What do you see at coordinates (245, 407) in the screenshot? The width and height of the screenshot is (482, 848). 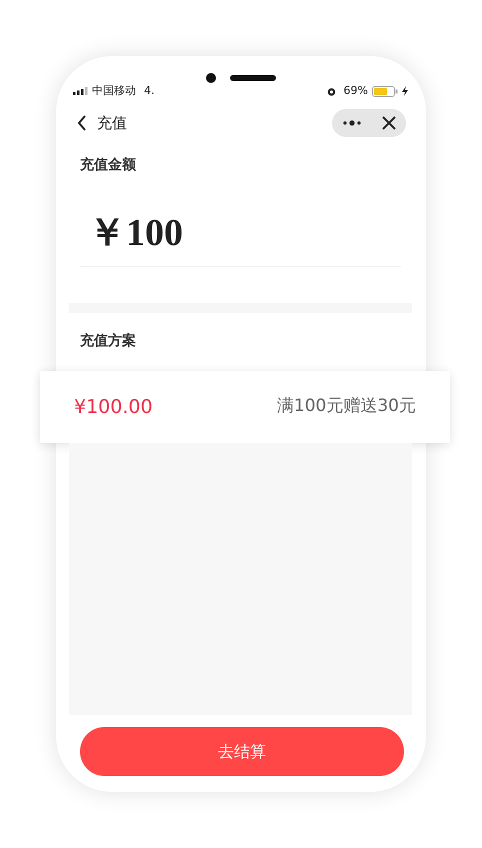 I see `plan-card: ¥100.00 满100元赠送30元` at bounding box center [245, 407].